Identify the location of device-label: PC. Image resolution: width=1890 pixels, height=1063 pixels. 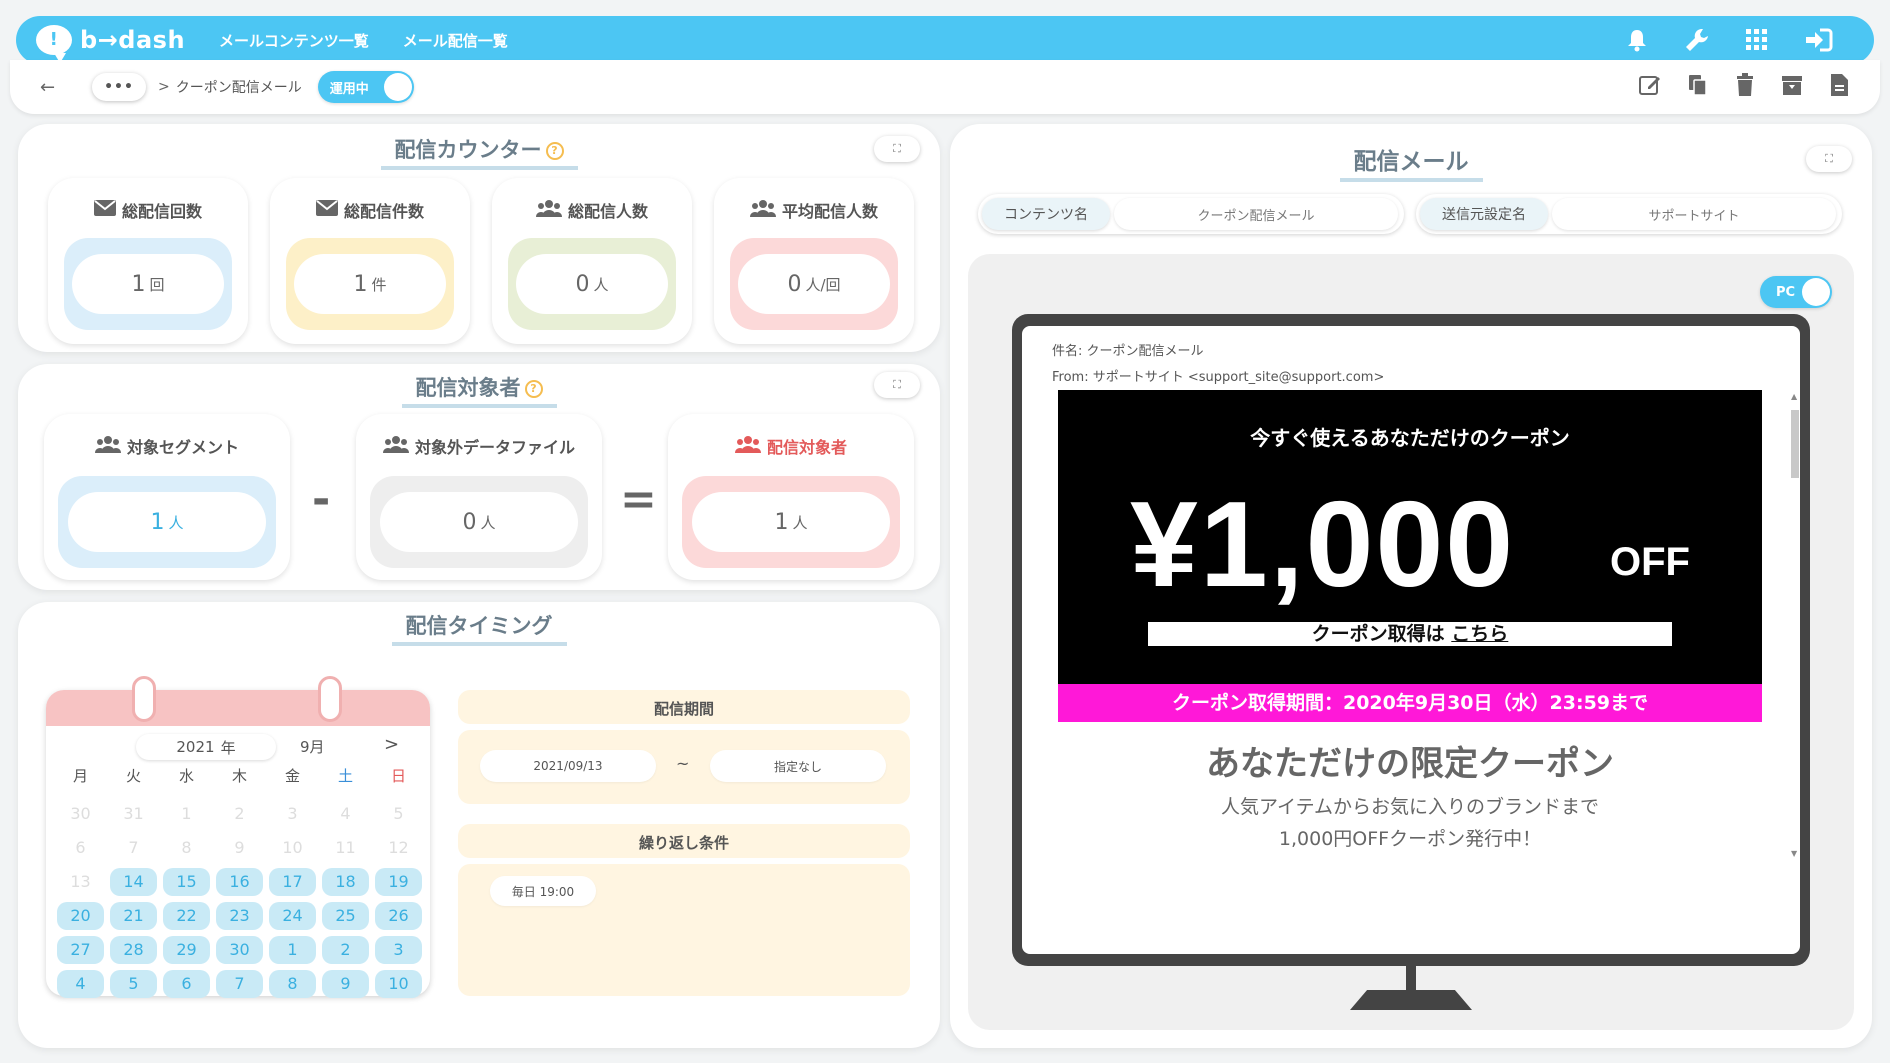
(1786, 292).